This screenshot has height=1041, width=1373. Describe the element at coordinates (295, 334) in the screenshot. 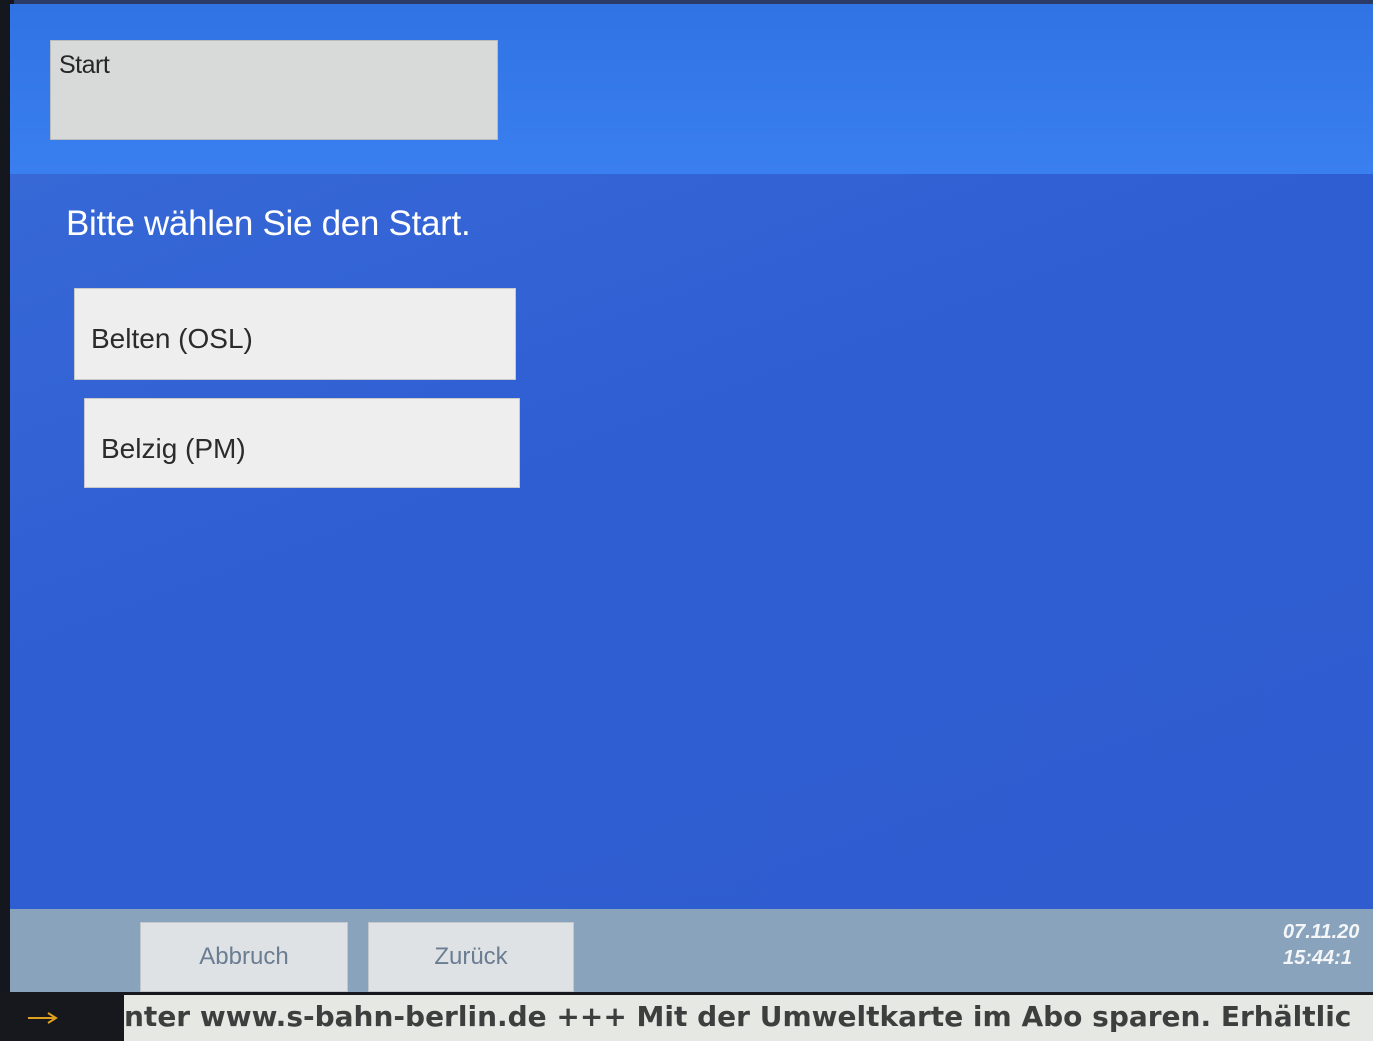

I see `option-belten-osl: Belten (OSL)` at that location.